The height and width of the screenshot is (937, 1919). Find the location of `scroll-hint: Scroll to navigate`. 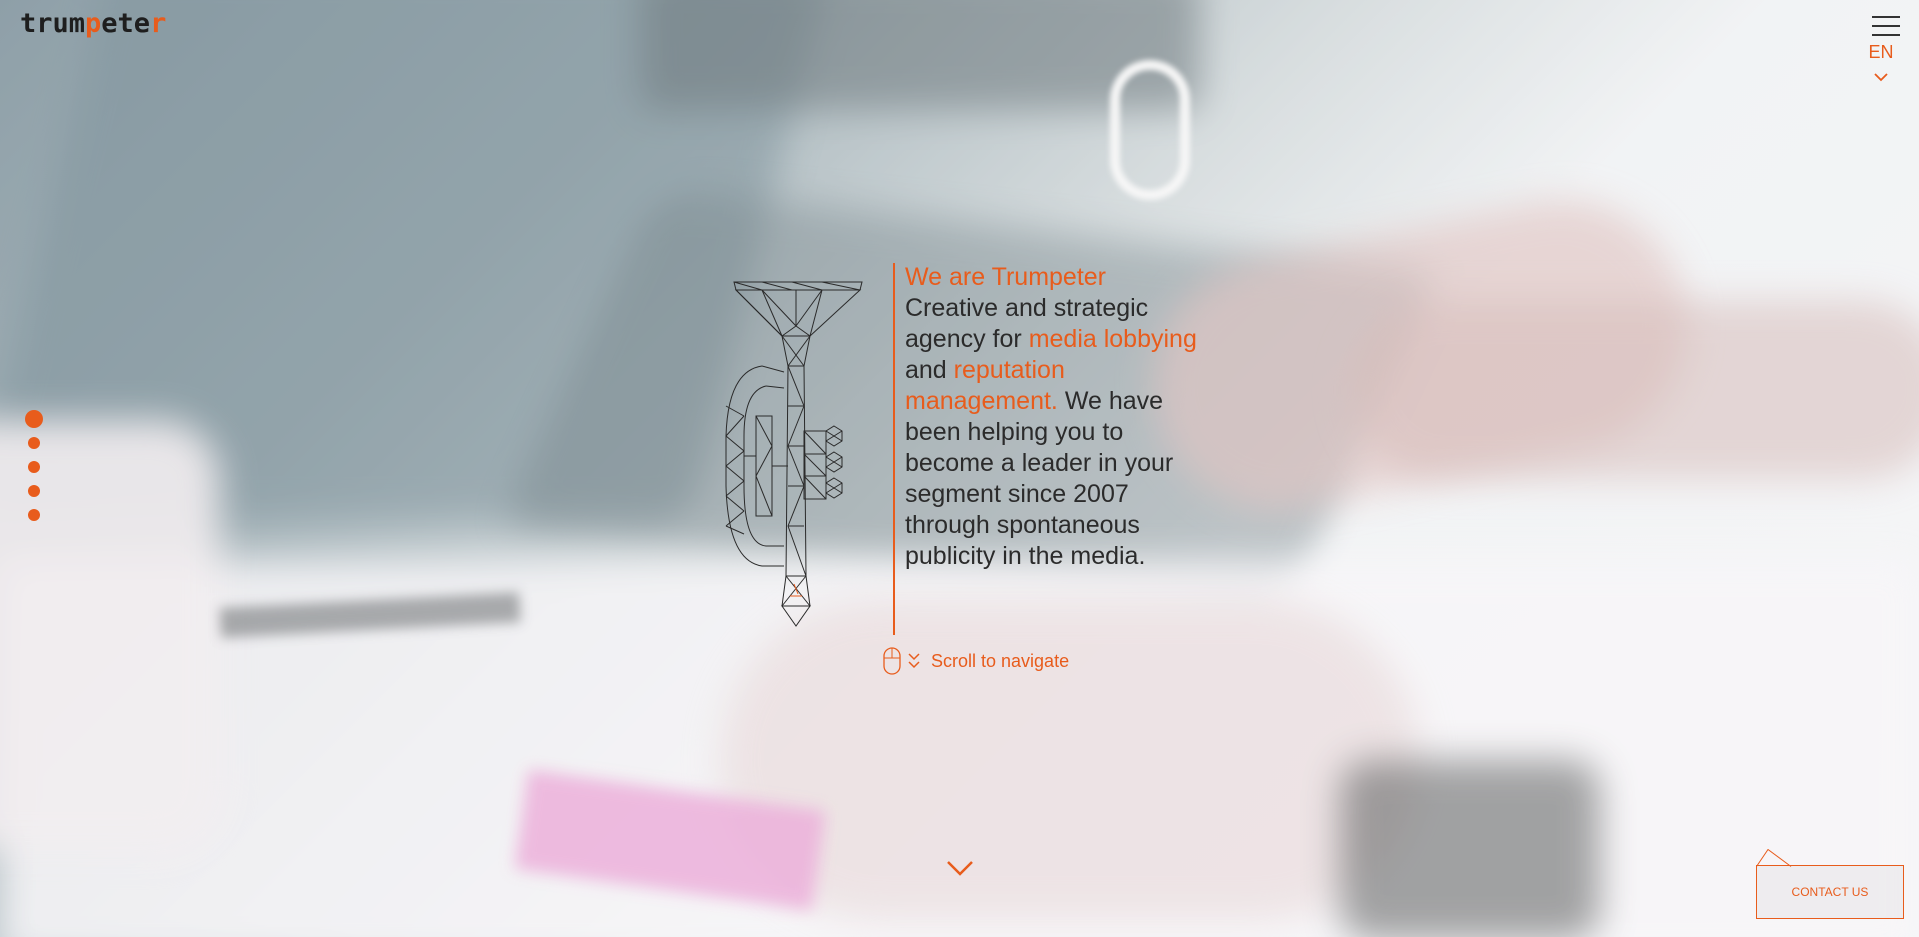

scroll-hint: Scroll to navigate is located at coordinates (976, 661).